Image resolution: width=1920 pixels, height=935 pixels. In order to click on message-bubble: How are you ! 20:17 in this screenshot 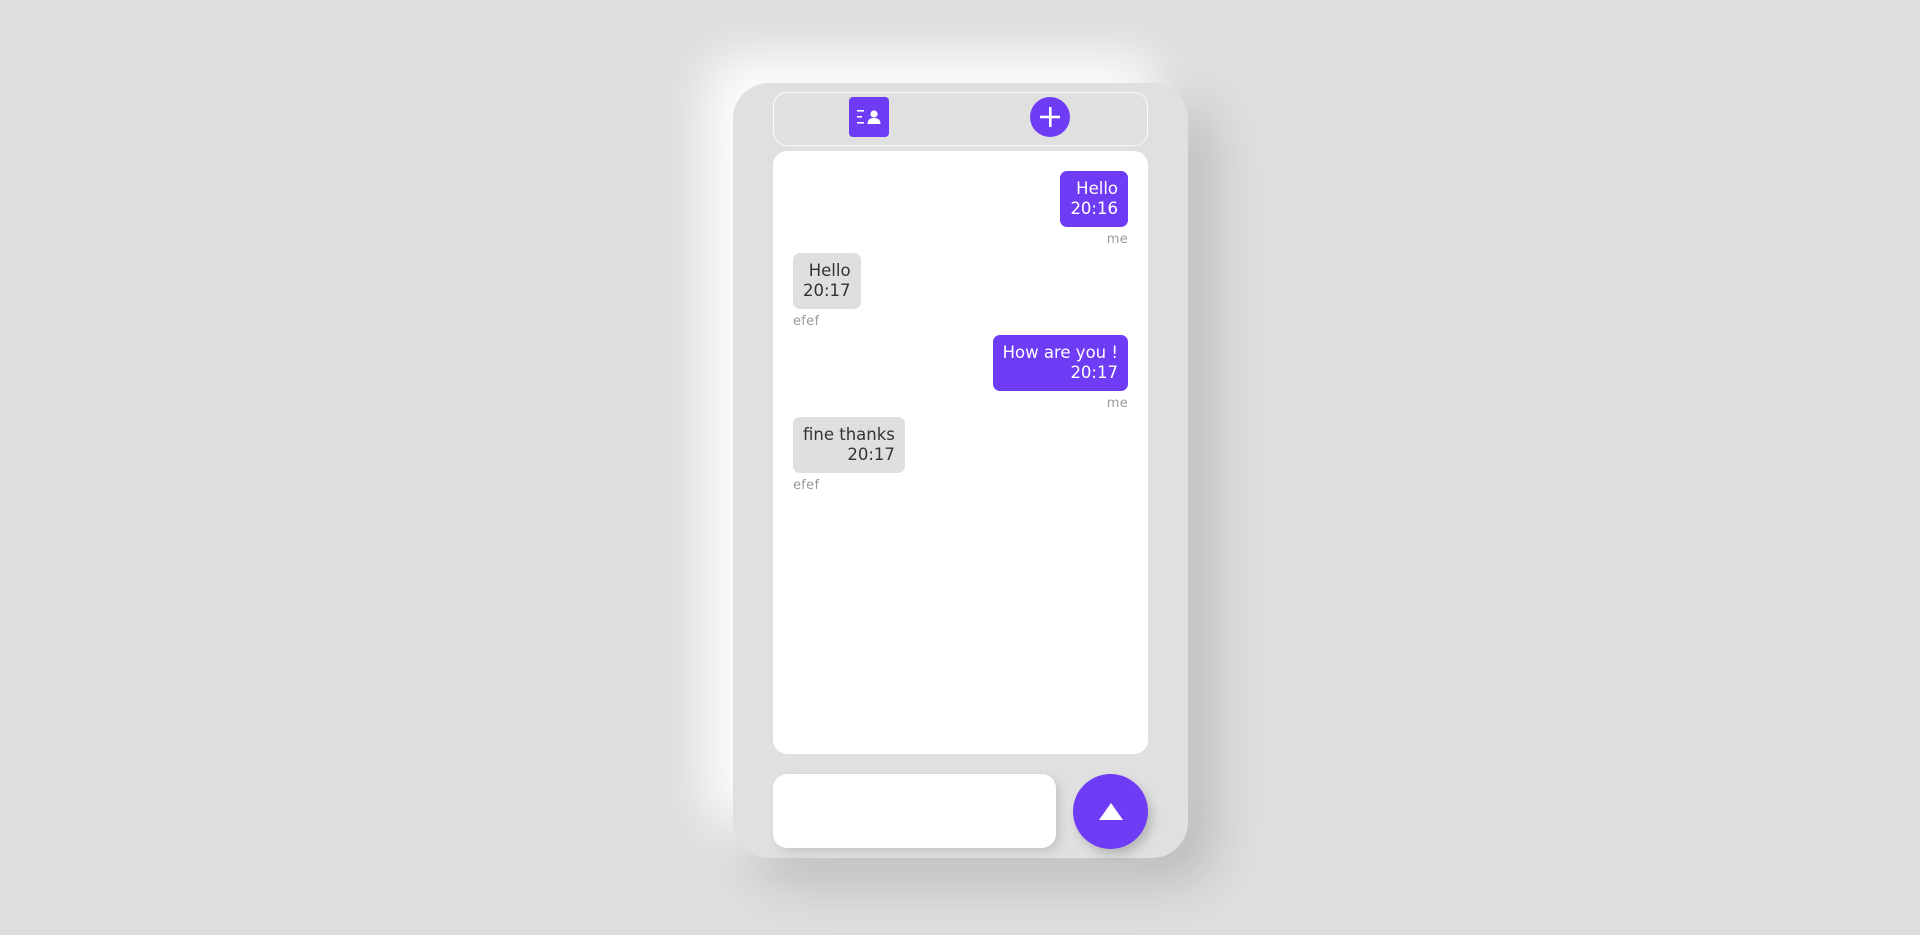, I will do `click(1060, 363)`.